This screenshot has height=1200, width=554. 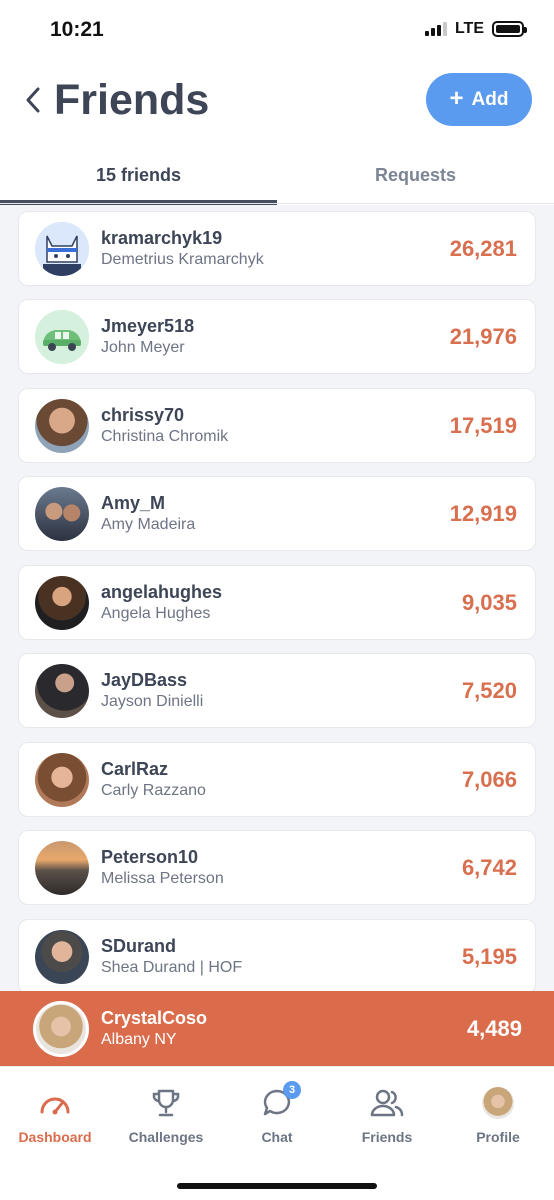 I want to click on current-user-username: CrystalCoso, so click(x=154, y=1017).